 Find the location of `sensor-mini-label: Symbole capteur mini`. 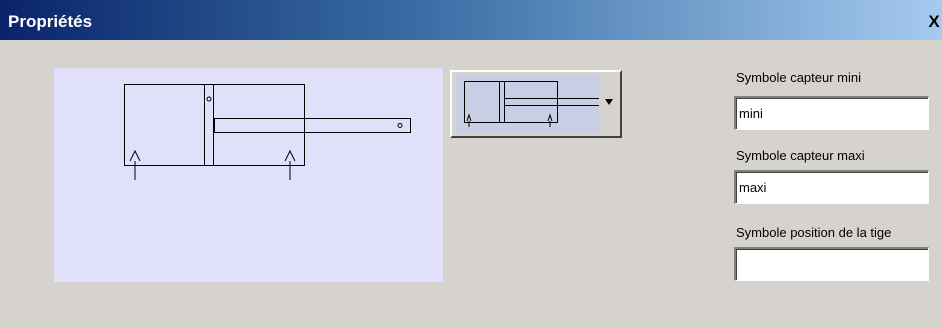

sensor-mini-label: Symbole capteur mini is located at coordinates (798, 77).